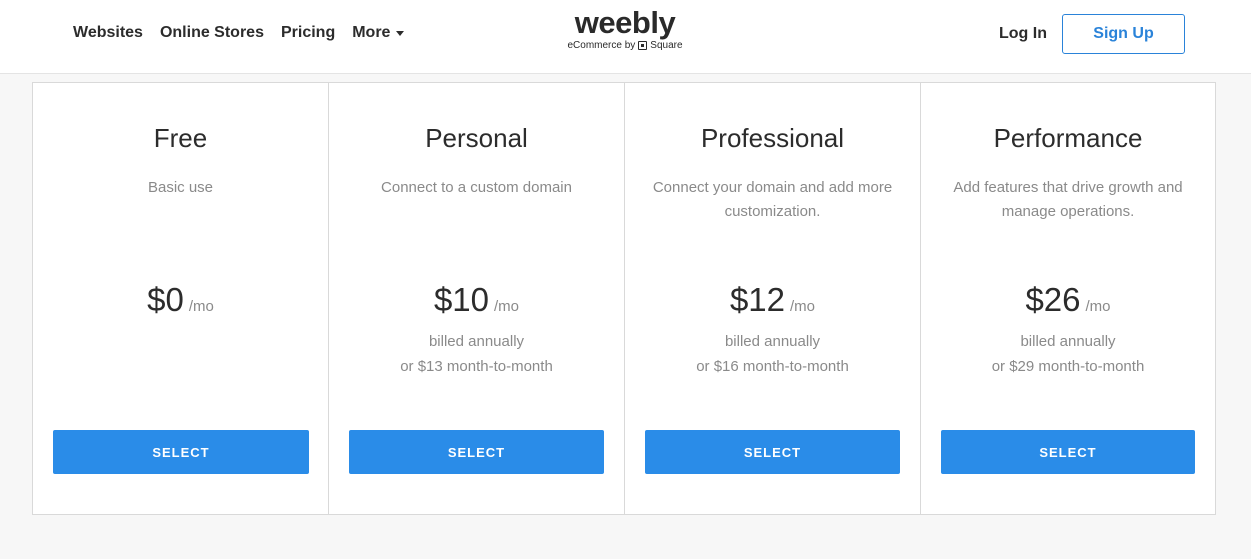  Describe the element at coordinates (400, 33) in the screenshot. I see `caret-down-icon` at that location.